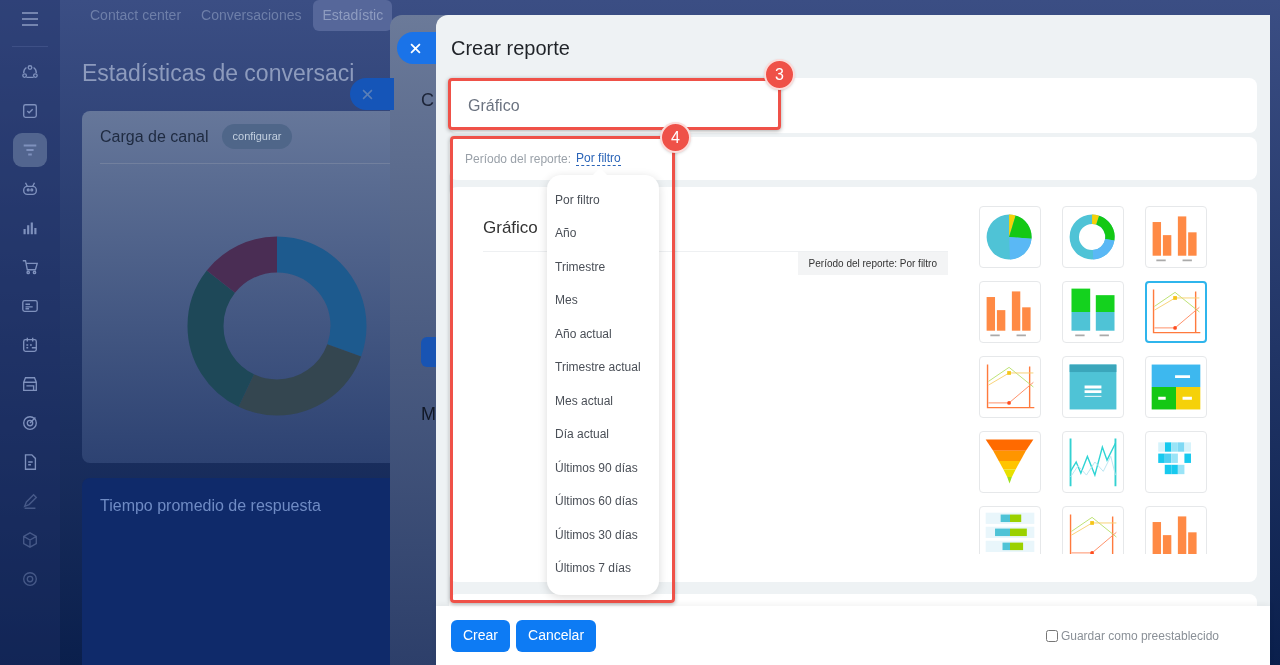  What do you see at coordinates (872, 263) in the screenshot?
I see `period-tag: Período del reporte: Por filtro` at bounding box center [872, 263].